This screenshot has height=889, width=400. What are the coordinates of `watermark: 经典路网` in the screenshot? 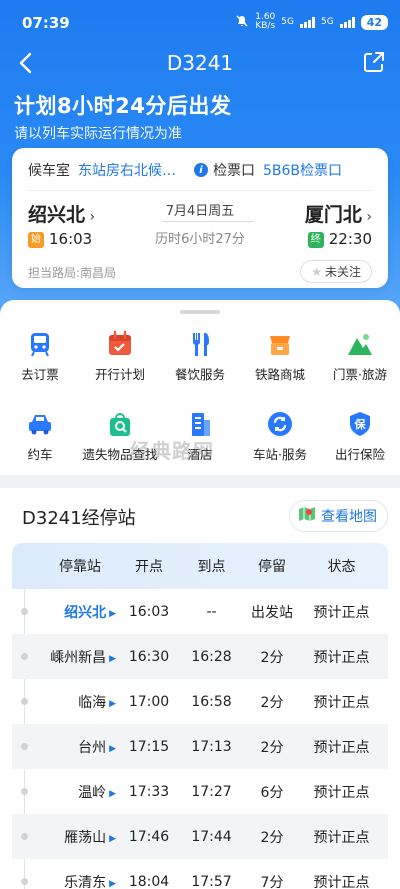 It's located at (172, 451).